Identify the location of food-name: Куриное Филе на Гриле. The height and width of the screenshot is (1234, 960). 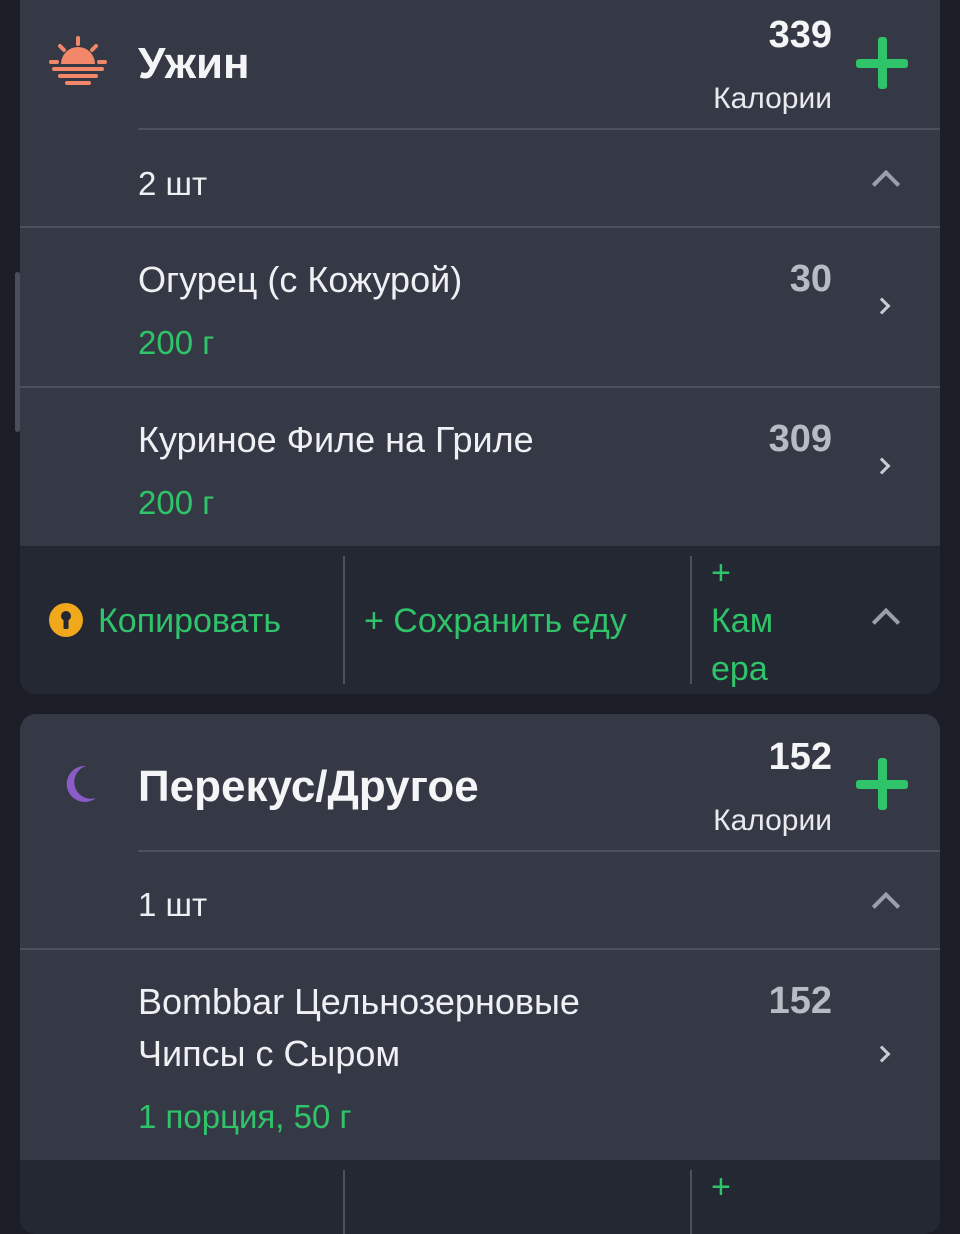
(336, 439).